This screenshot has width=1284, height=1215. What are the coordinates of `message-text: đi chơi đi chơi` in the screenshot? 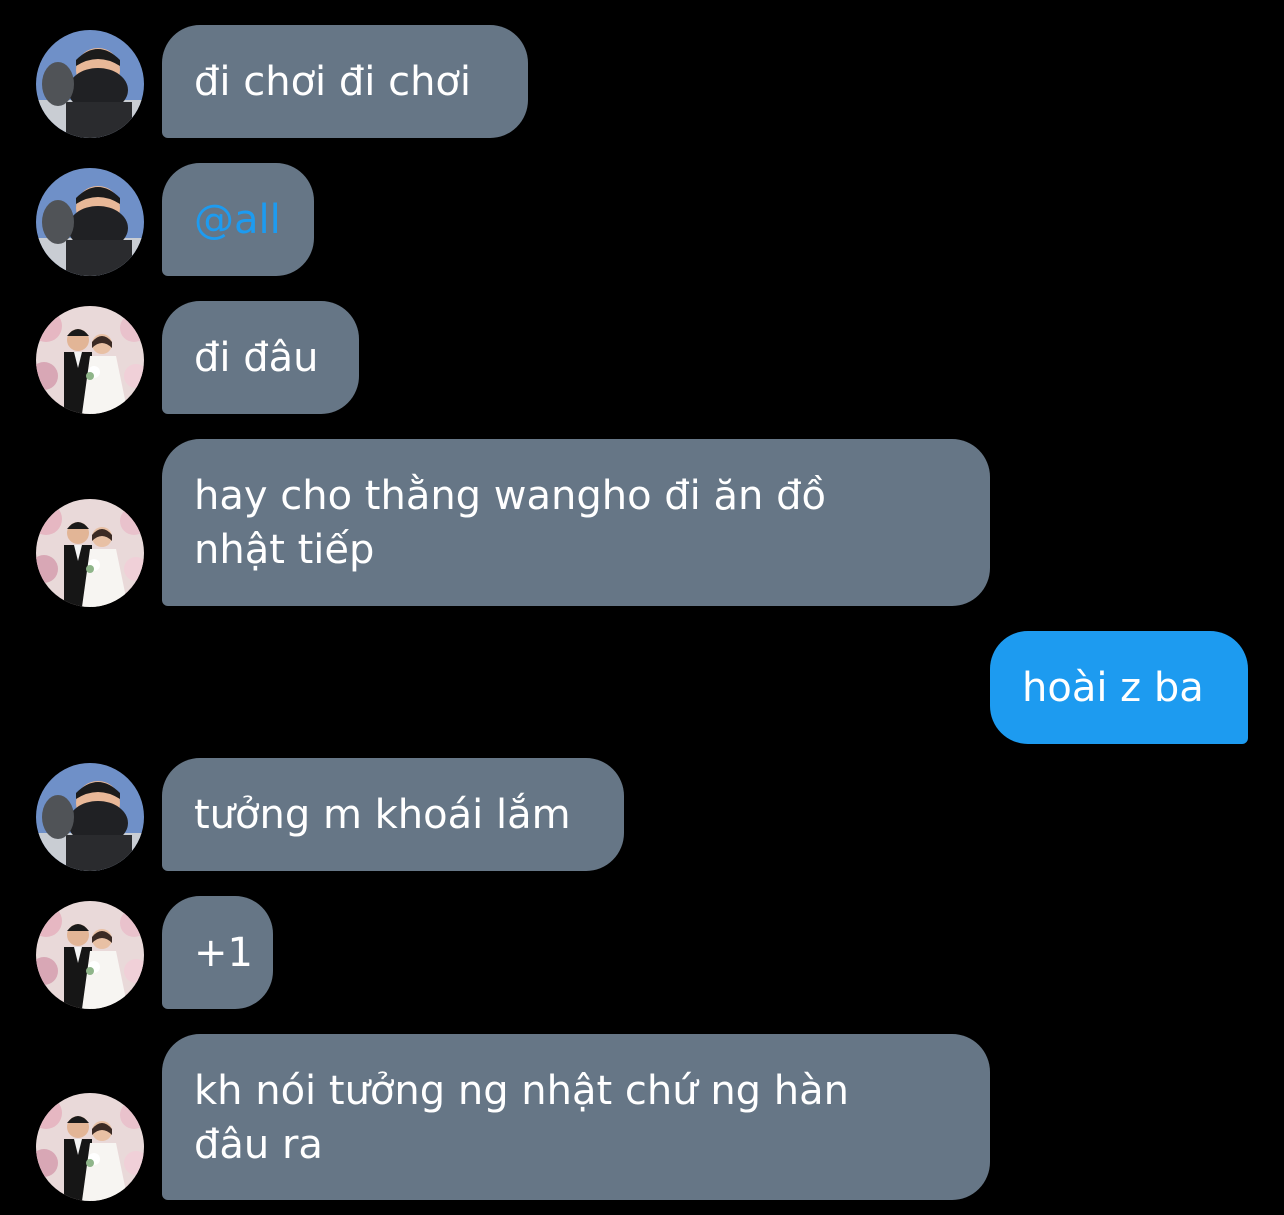 It's located at (333, 81).